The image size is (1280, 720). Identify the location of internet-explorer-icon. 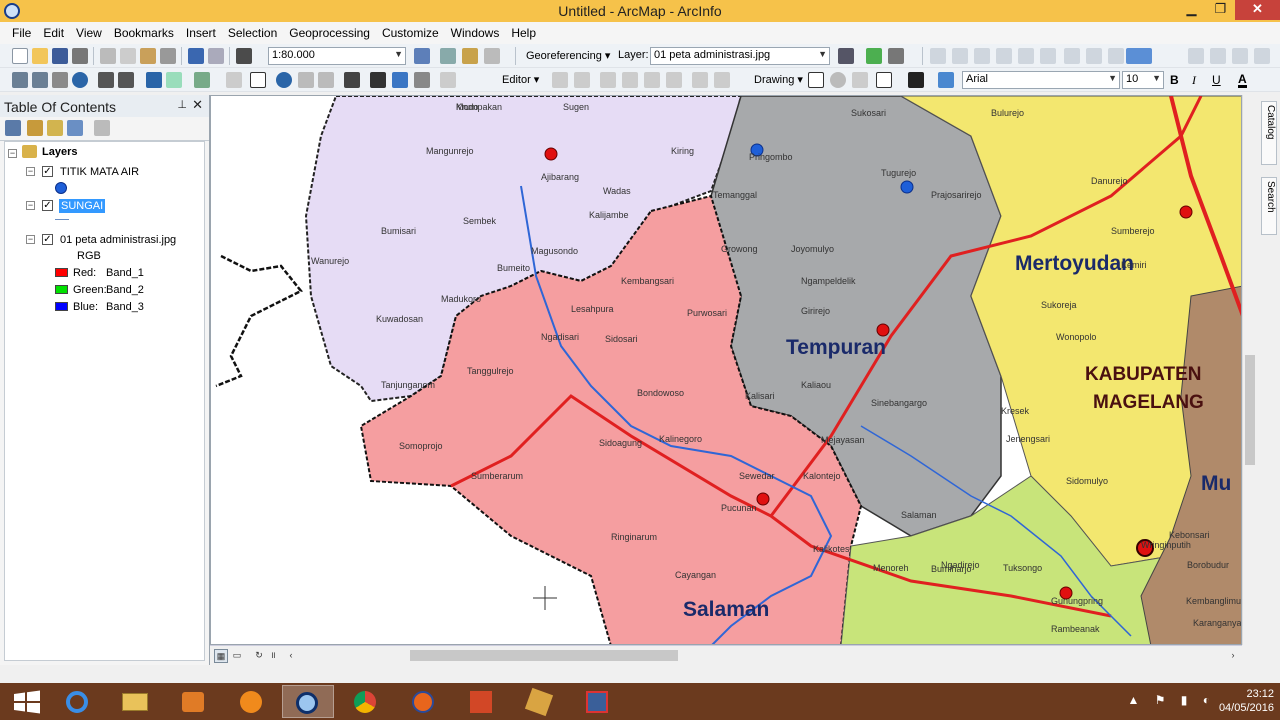
(78, 701).